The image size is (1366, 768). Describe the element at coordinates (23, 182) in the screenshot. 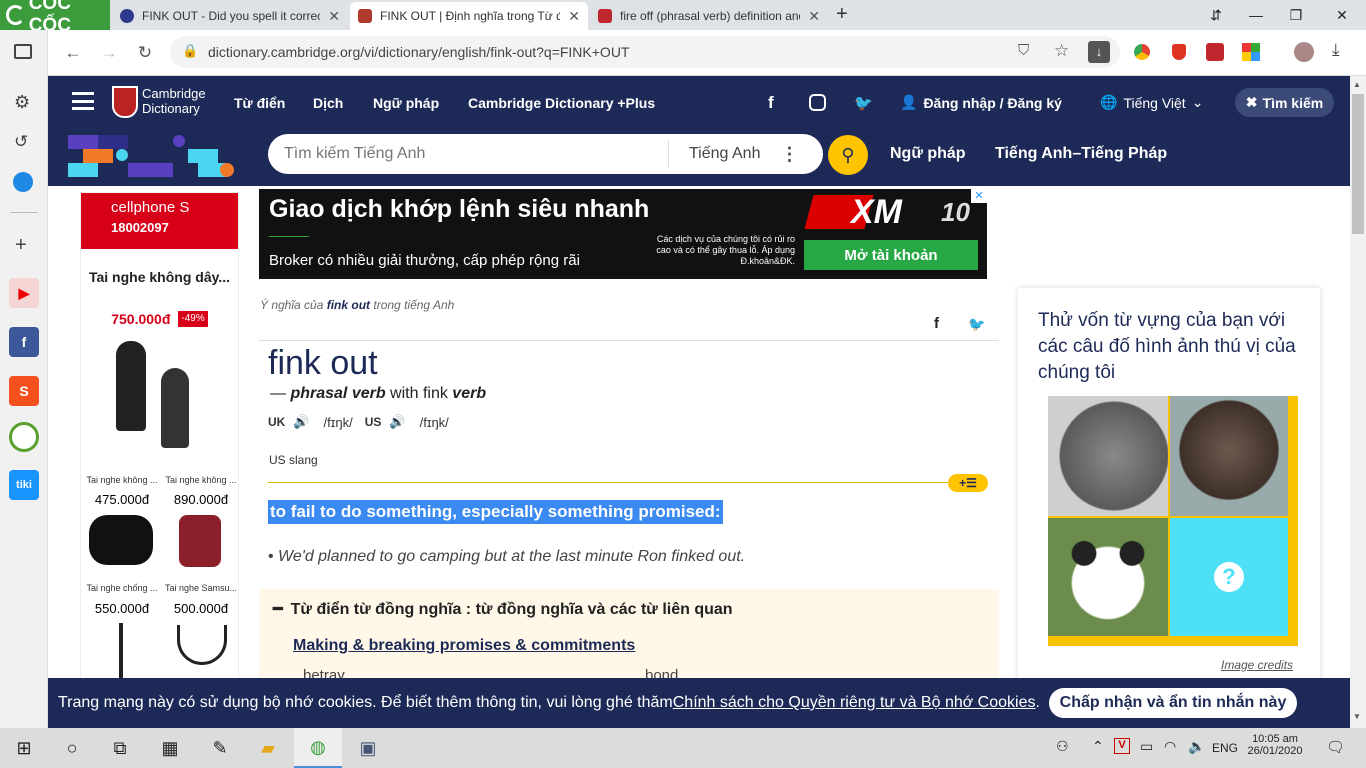

I see `messenger-icon` at that location.